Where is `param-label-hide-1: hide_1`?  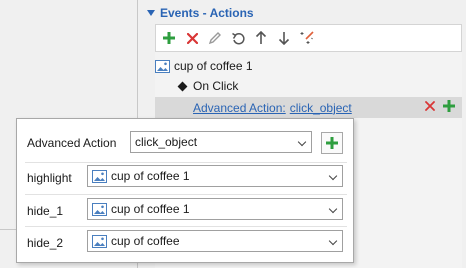
param-label-hide-1: hide_1 is located at coordinates (45, 211).